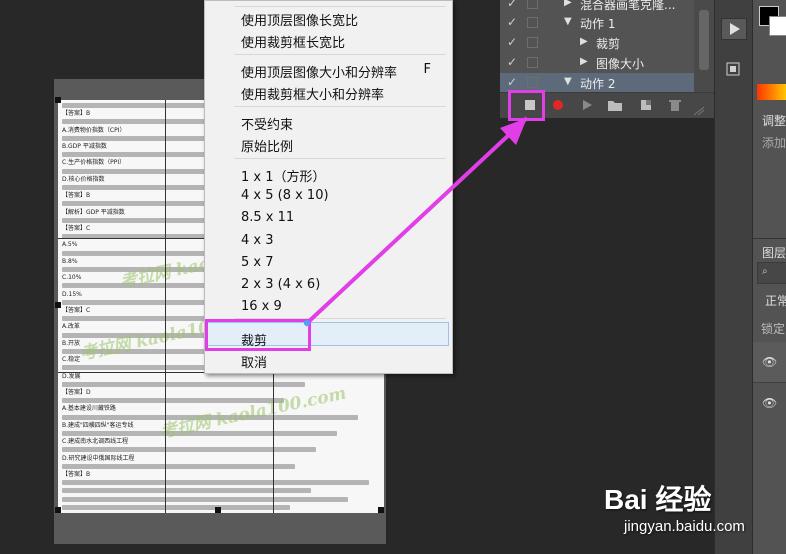  Describe the element at coordinates (658, 499) in the screenshot. I see `baidu-logo: Bai 经验` at that location.